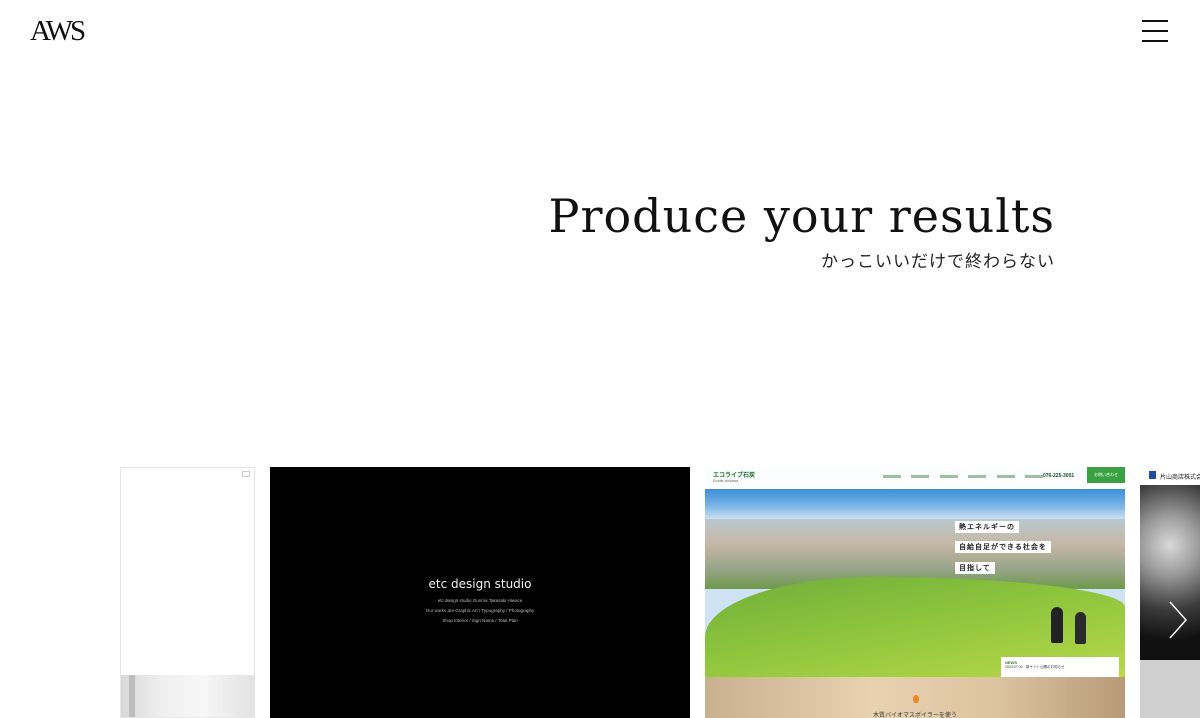 The width and height of the screenshot is (1200, 718). I want to click on slide-site-name: 片山商店株式会社, so click(1180, 478).